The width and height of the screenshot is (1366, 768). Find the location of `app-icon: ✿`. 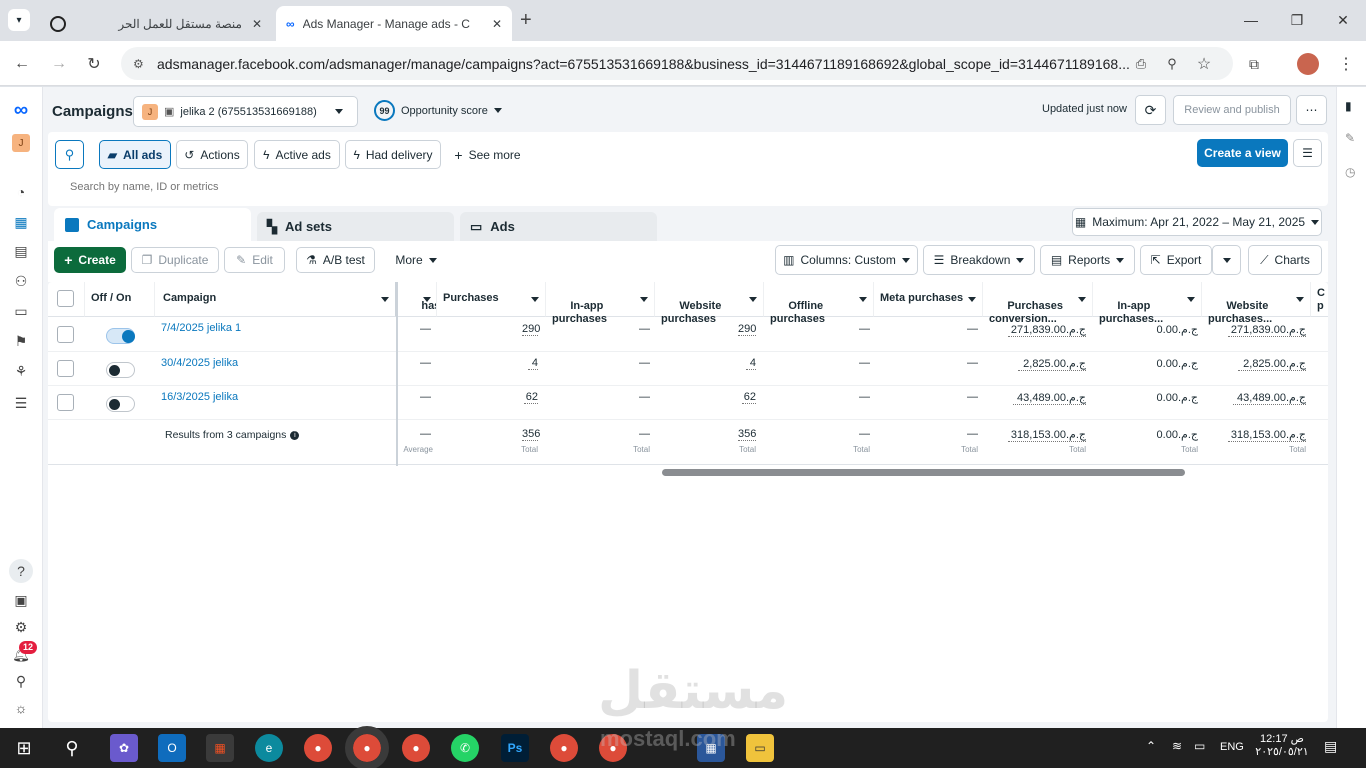

app-icon: ✿ is located at coordinates (124, 748).